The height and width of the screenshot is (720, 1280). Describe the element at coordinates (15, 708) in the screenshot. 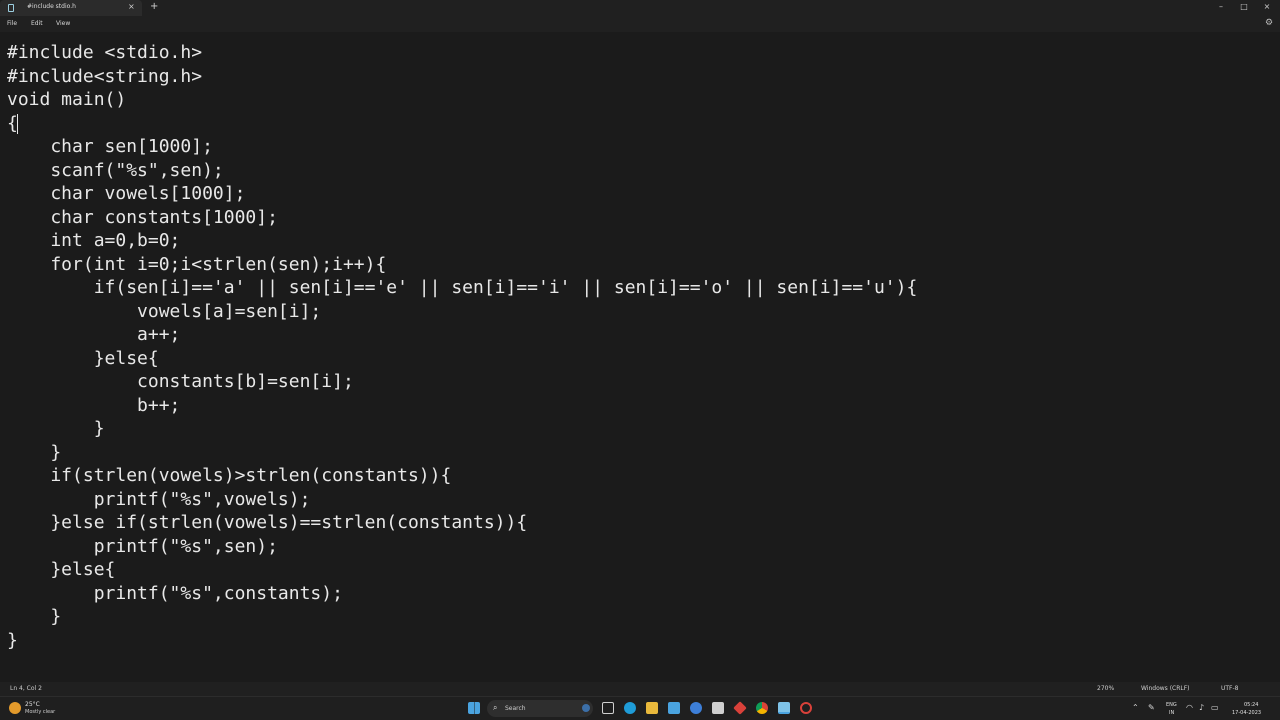

I see `weather-icon` at that location.